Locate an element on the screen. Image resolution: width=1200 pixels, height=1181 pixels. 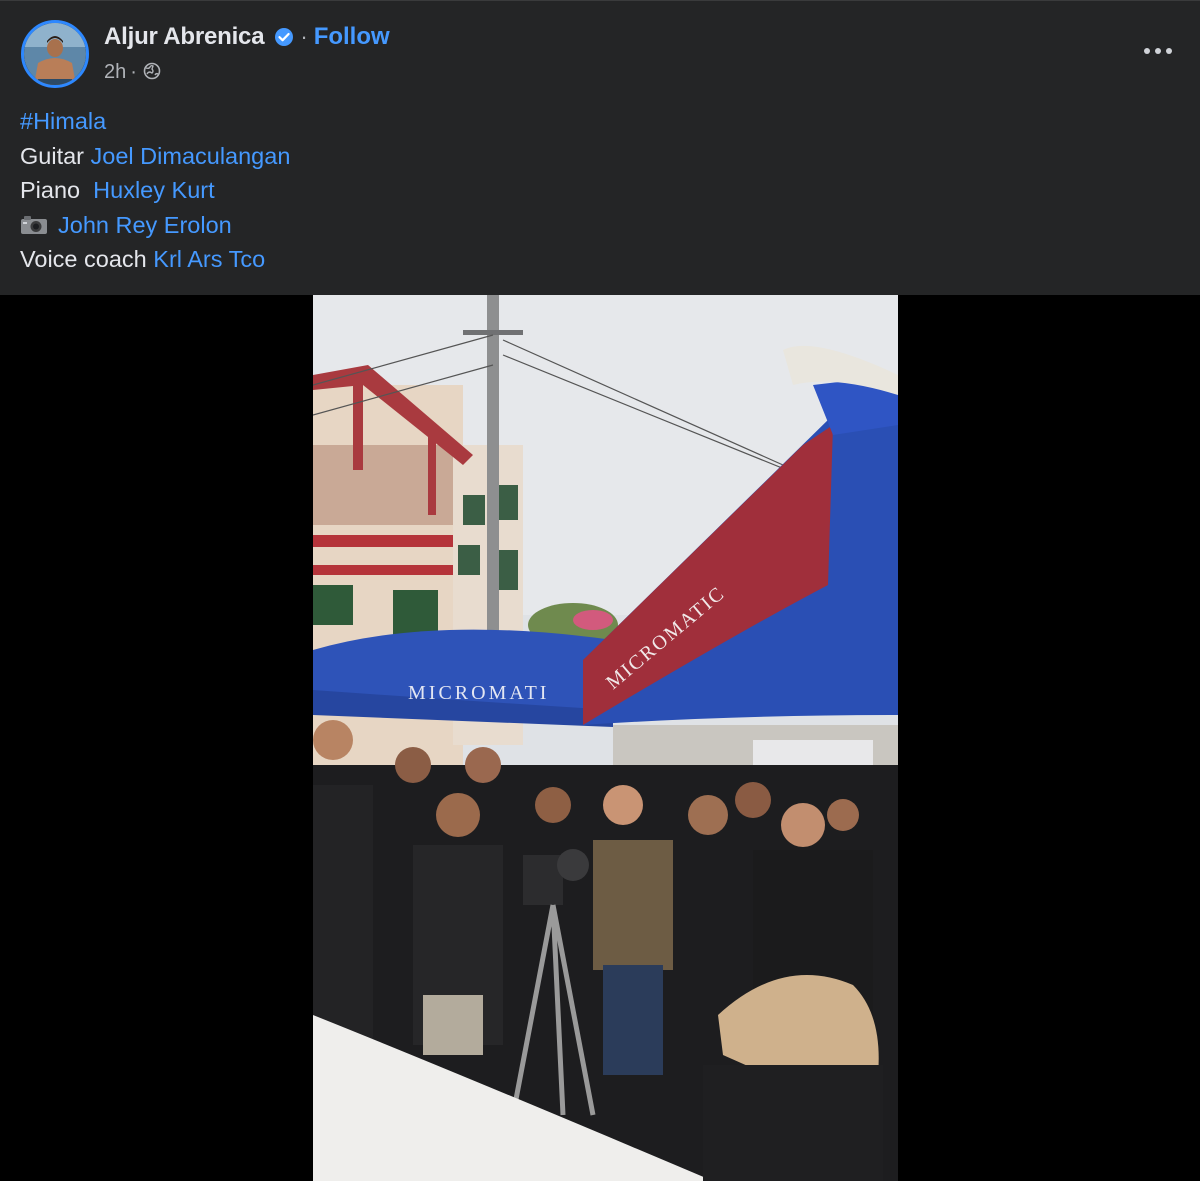
author-name: Aljur Abrenica is located at coordinates (184, 37).